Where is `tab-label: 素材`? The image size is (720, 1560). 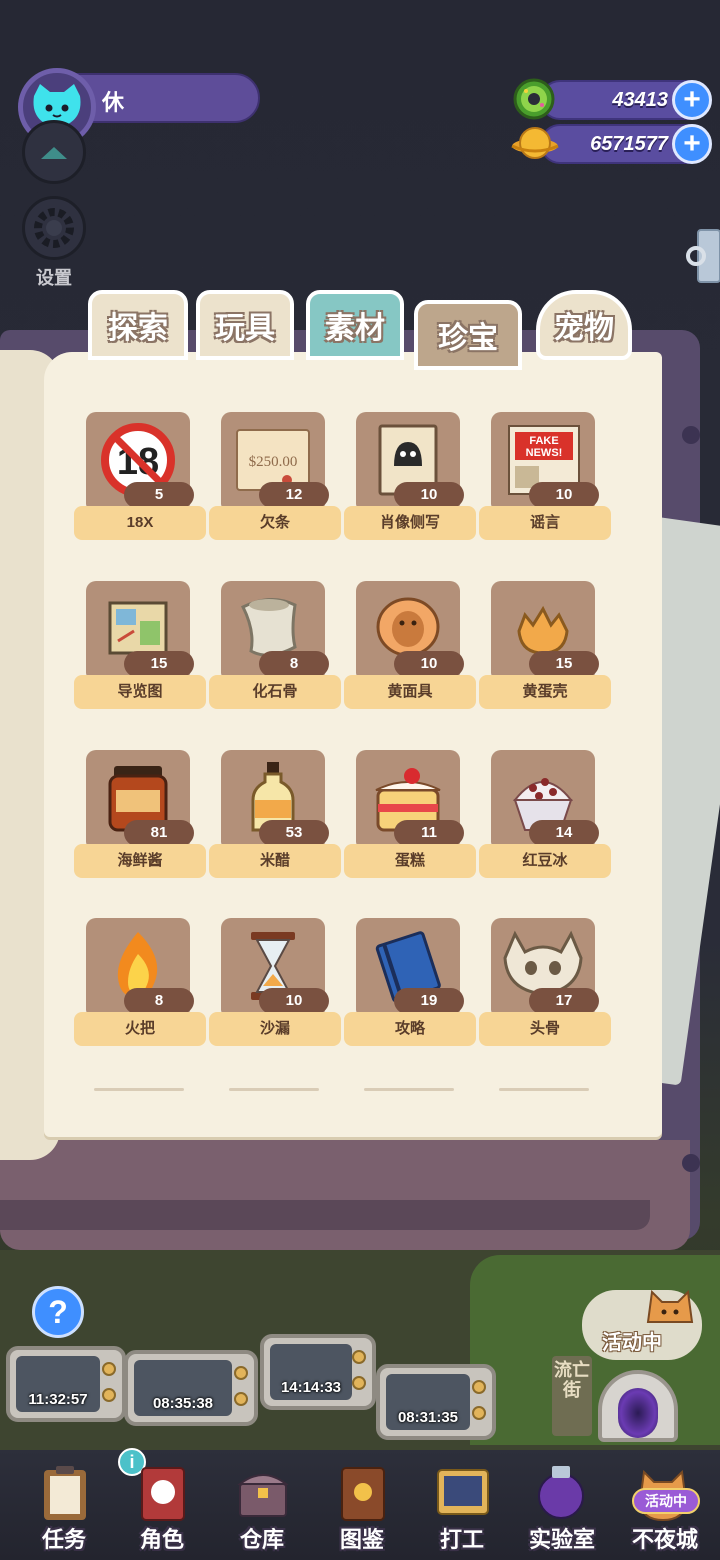
tab-label: 素材 is located at coordinates (355, 328).